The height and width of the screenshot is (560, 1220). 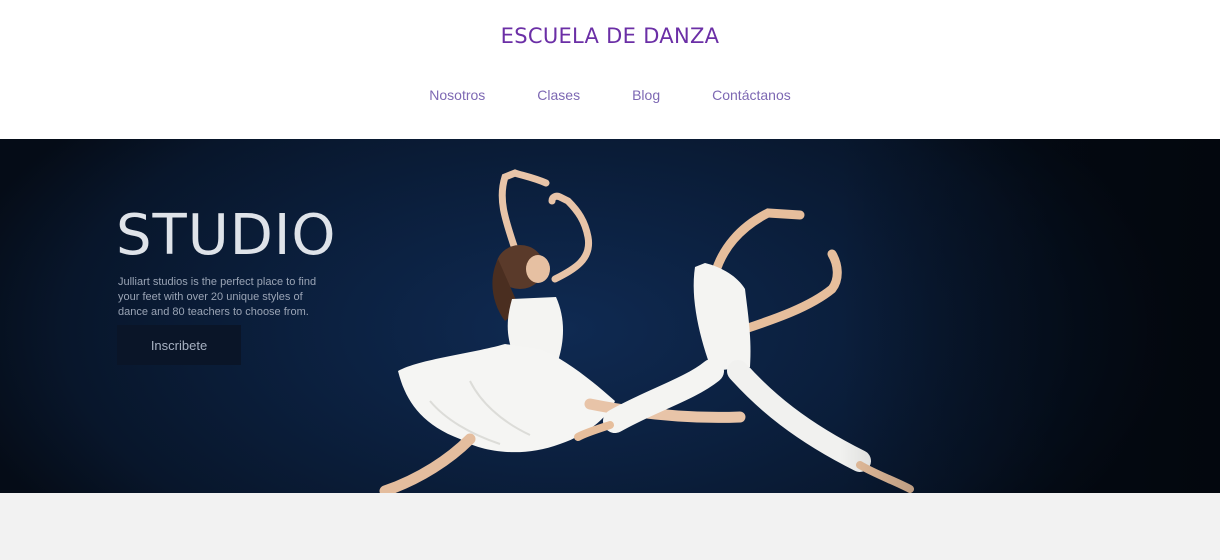 I want to click on nav-item-clases: Clases, so click(x=558, y=95).